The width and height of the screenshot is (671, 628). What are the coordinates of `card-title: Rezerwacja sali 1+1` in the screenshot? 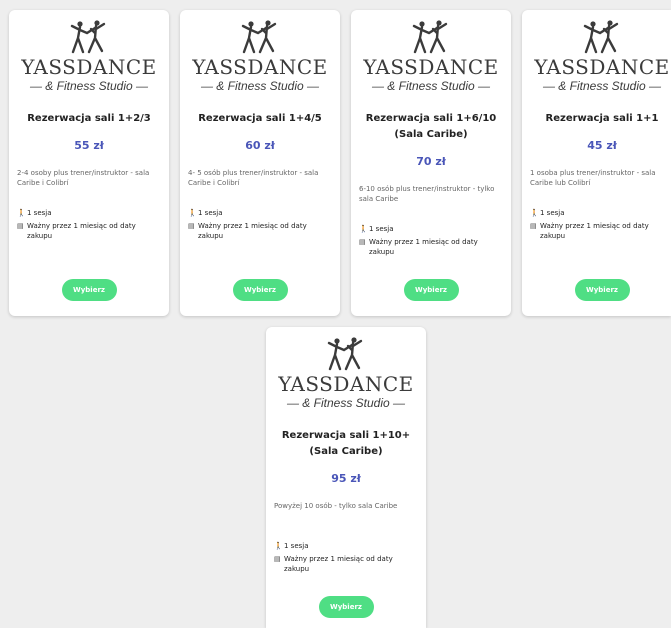 It's located at (602, 118).